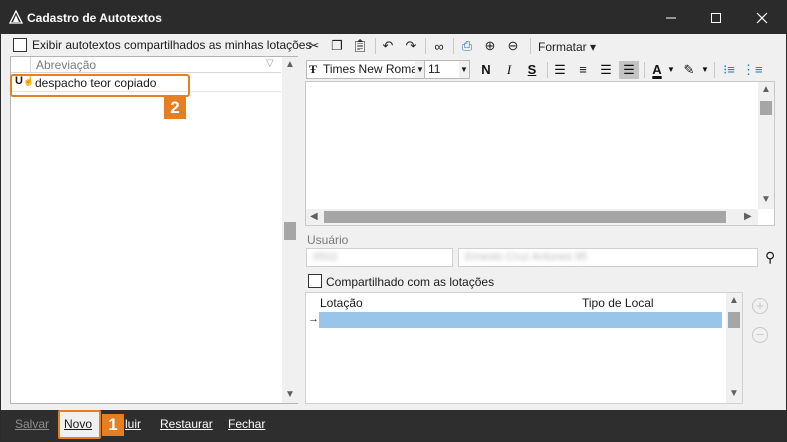 The width and height of the screenshot is (787, 442). I want to click on callout-2-highlight, so click(100, 85).